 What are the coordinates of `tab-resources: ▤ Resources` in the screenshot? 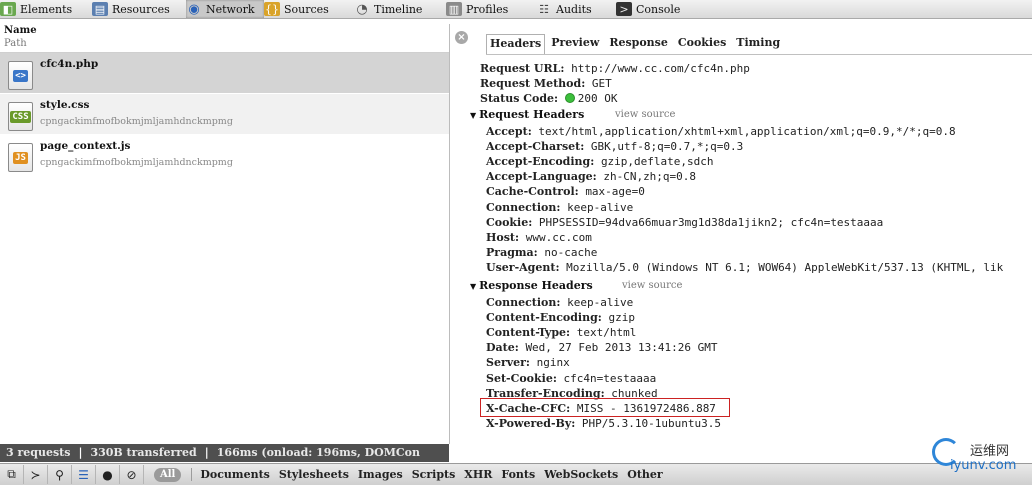 It's located at (139, 9).